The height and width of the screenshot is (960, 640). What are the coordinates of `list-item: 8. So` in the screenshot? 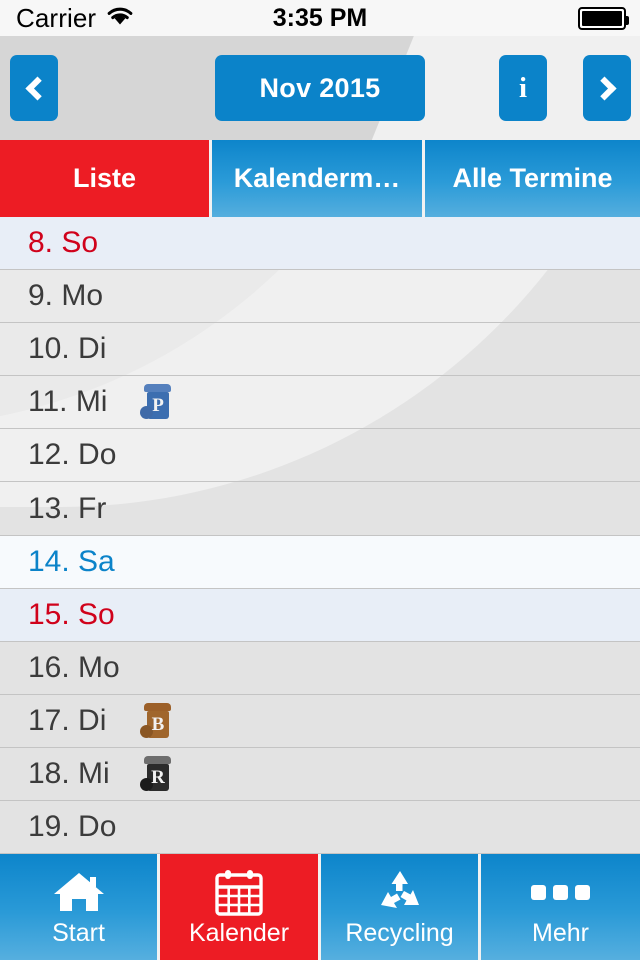 It's located at (320, 244).